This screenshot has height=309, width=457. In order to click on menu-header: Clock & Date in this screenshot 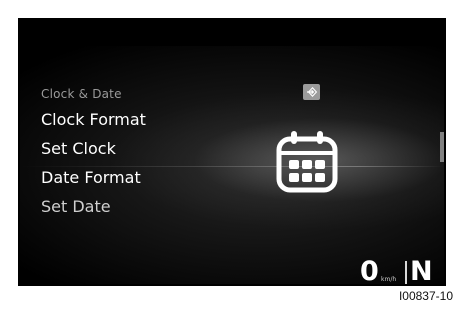, I will do `click(81, 94)`.